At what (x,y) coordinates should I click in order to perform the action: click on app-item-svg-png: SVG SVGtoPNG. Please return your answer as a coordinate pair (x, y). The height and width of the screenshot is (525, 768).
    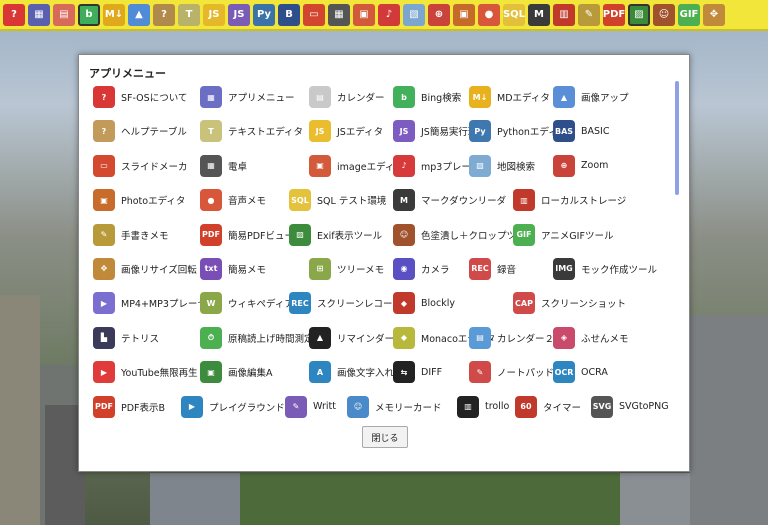
    Looking at the image, I should click on (630, 407).